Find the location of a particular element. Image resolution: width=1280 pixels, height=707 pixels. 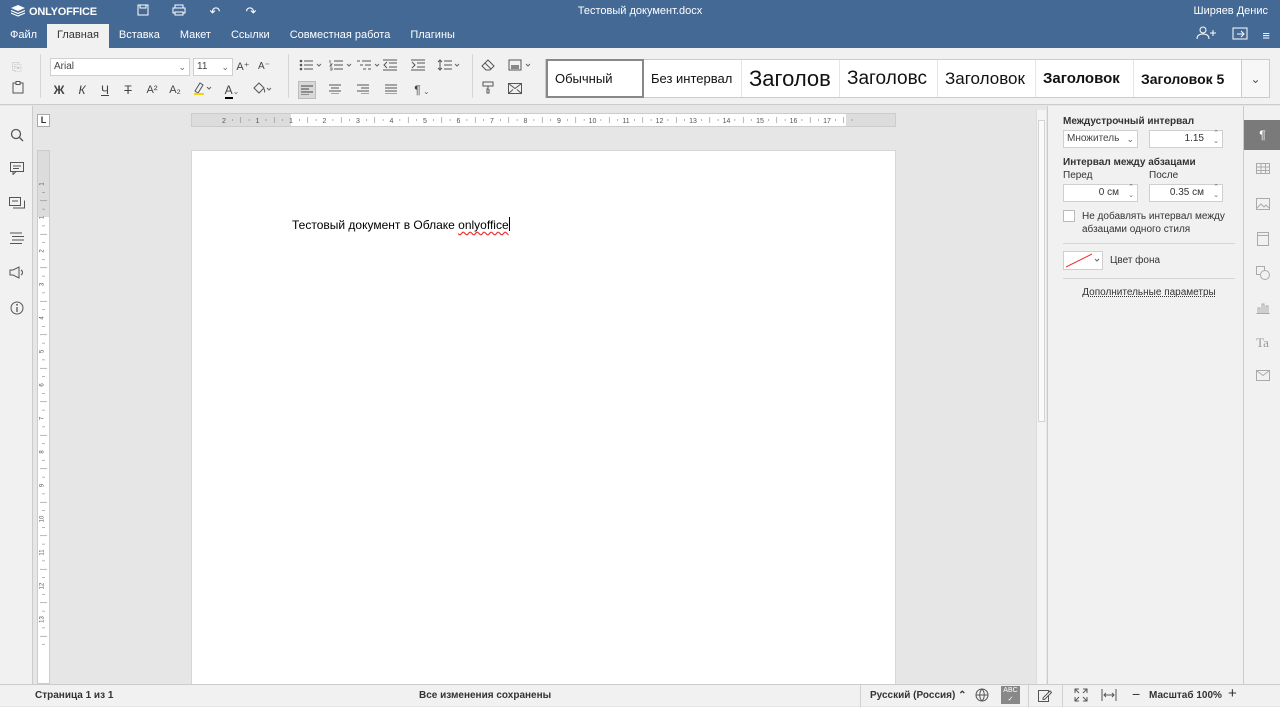

superscript-button: A² is located at coordinates (152, 90).